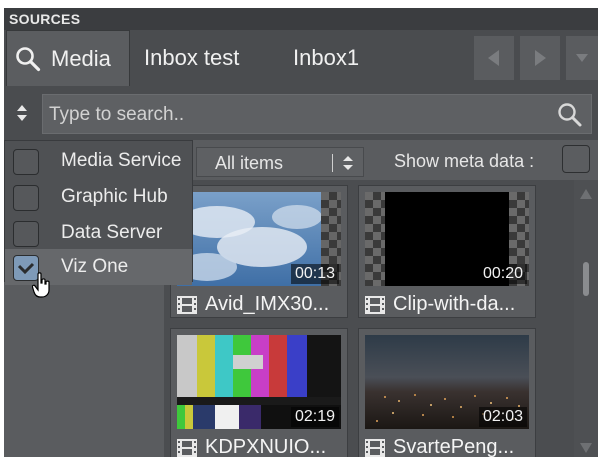  Describe the element at coordinates (301, 19) in the screenshot. I see `panel-title: SOURCES` at that location.